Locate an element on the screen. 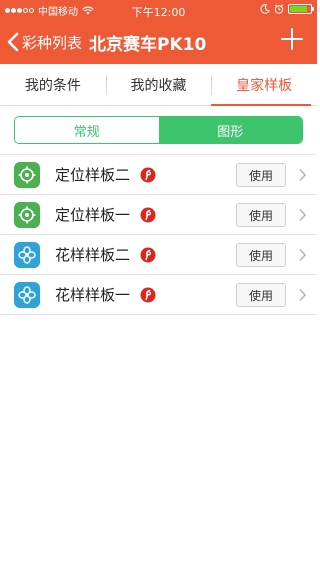  tab-bar: 我的条件 我的收藏 皇家样板 is located at coordinates (158, 85).